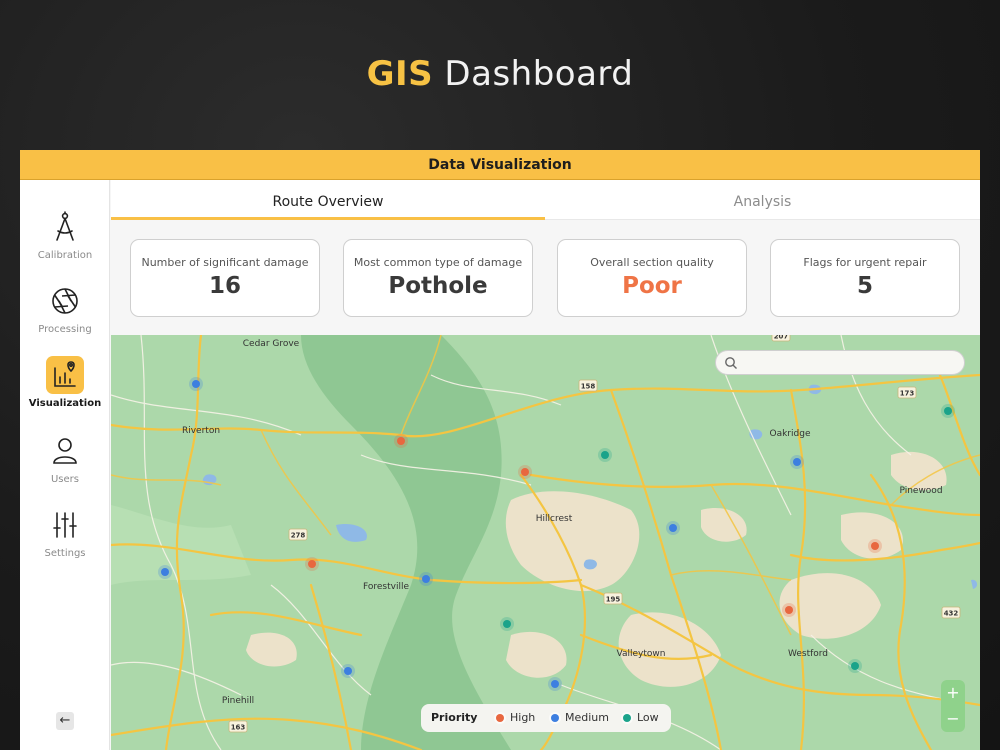 The width and height of the screenshot is (1000, 750). I want to click on user-icon, so click(65, 451).